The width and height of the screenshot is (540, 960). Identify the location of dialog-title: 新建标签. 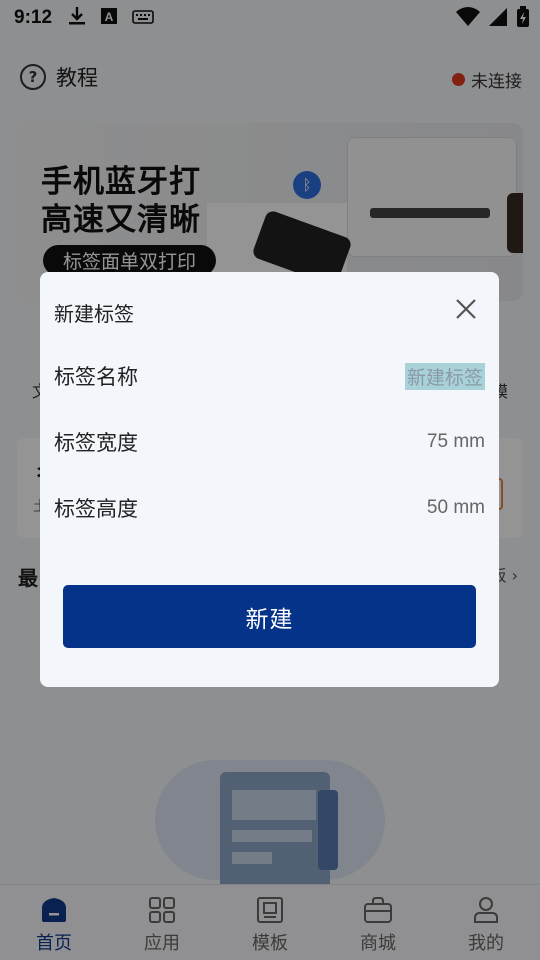
(94, 314).